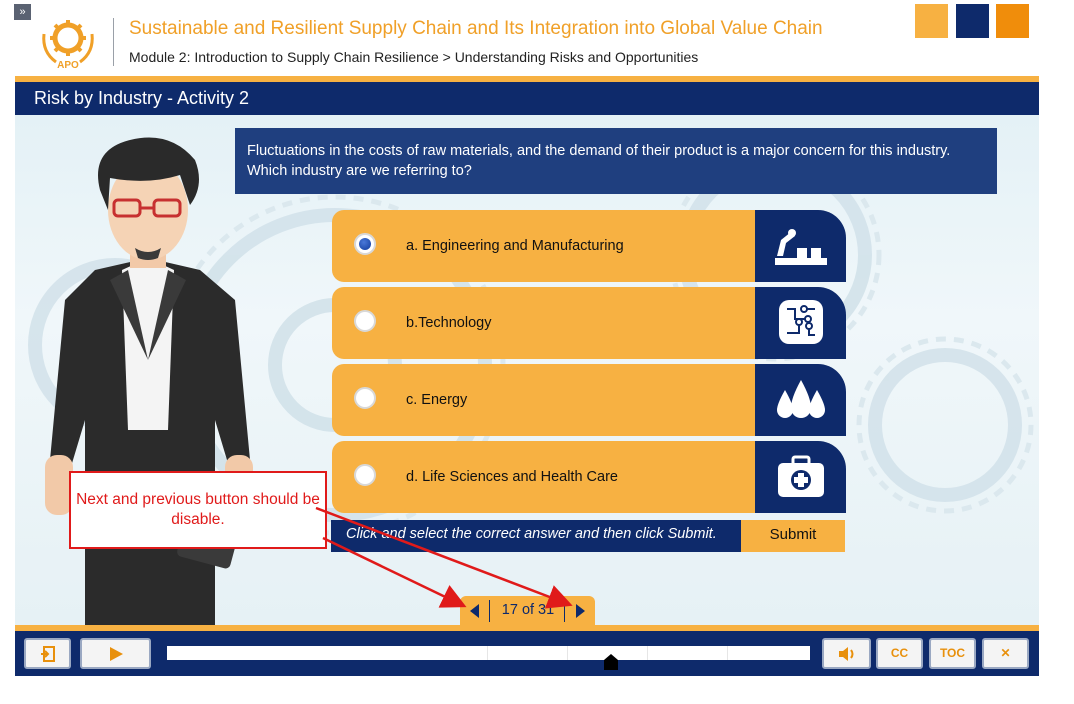 The height and width of the screenshot is (704, 1074). I want to click on play-icon, so click(116, 654).